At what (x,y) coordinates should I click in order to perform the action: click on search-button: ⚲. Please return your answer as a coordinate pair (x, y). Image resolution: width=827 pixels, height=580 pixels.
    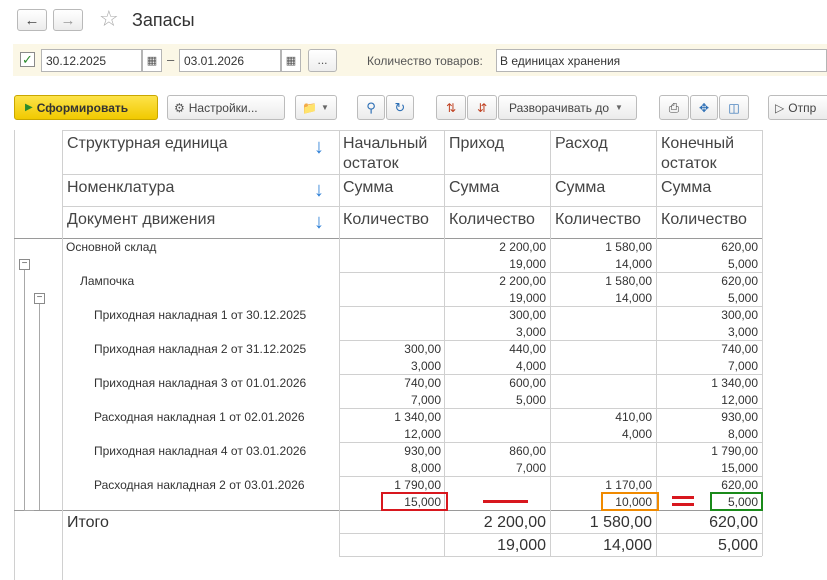
    Looking at the image, I should click on (371, 107).